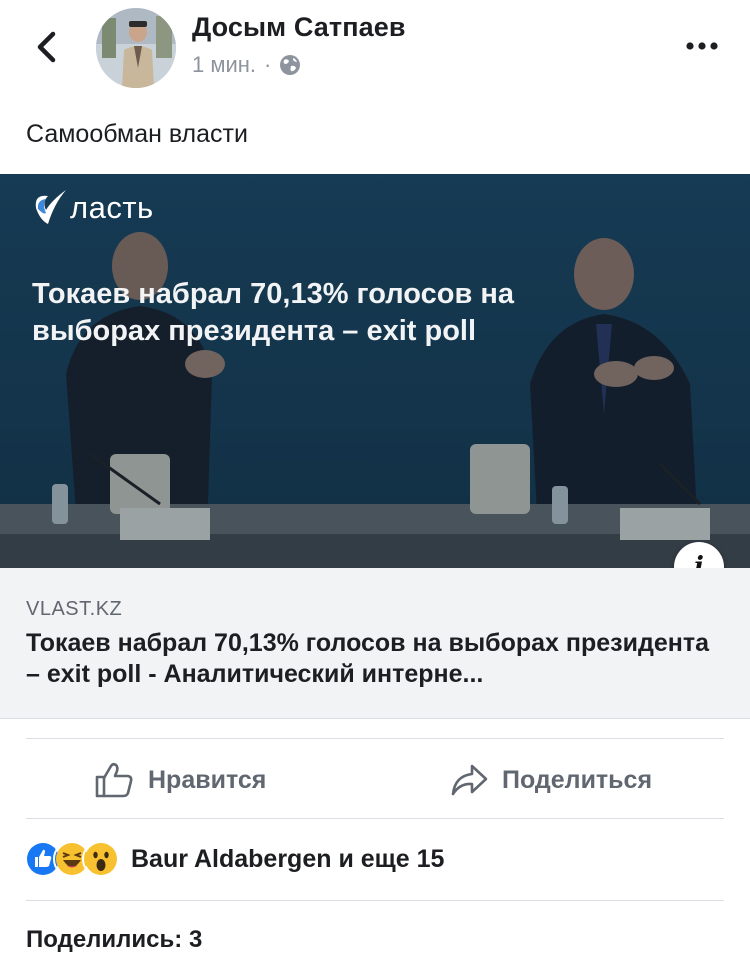 The width and height of the screenshot is (750, 980). Describe the element at coordinates (114, 940) in the screenshot. I see `shares-count: Поделились: 3` at that location.